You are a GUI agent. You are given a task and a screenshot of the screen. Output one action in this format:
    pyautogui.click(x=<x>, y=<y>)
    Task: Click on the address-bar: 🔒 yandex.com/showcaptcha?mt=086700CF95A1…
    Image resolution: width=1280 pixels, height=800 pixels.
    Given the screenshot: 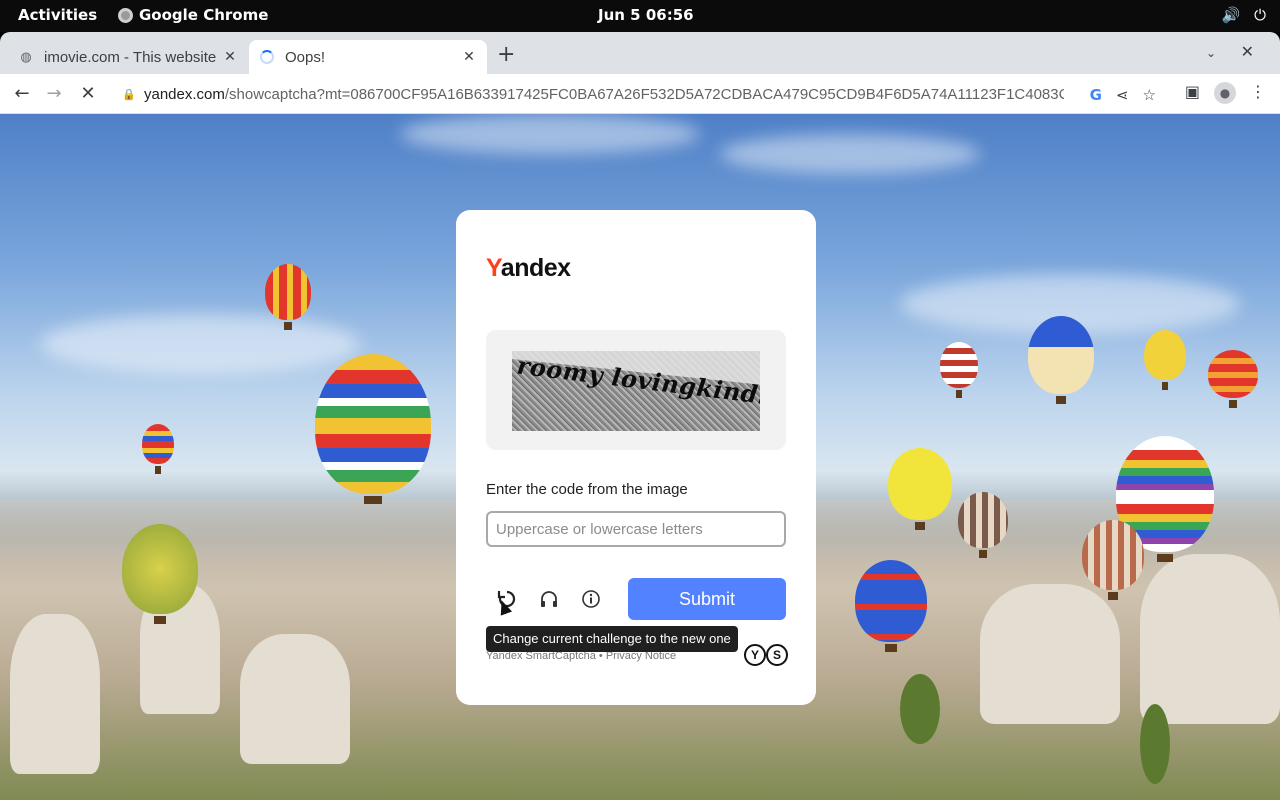 What is the action you would take?
    pyautogui.click(x=638, y=94)
    